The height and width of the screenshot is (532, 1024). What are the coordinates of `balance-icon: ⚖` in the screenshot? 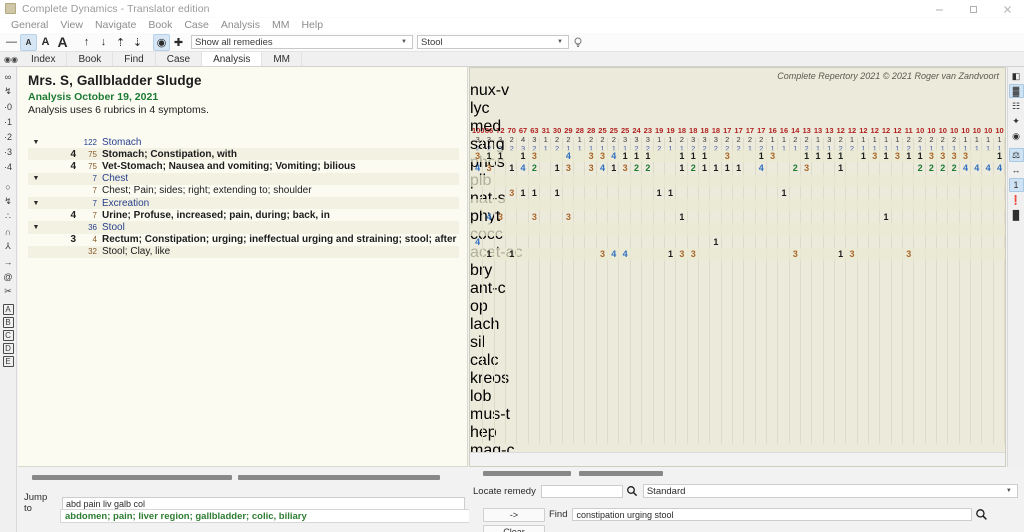 It's located at (1016, 155).